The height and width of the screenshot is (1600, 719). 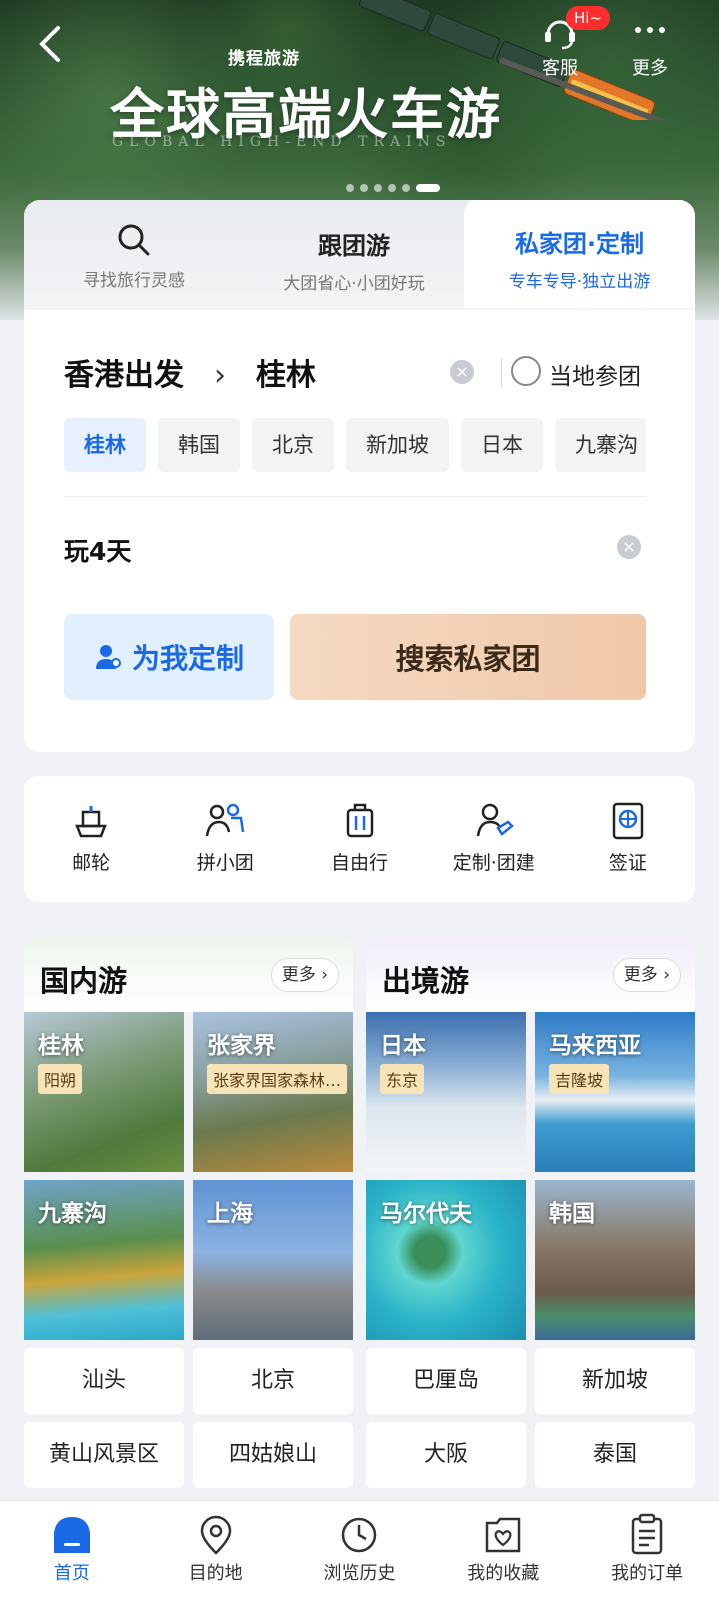 What do you see at coordinates (579, 254) in the screenshot?
I see `tab-private-tour: 私家团·定制 专车专导·独立出游` at bounding box center [579, 254].